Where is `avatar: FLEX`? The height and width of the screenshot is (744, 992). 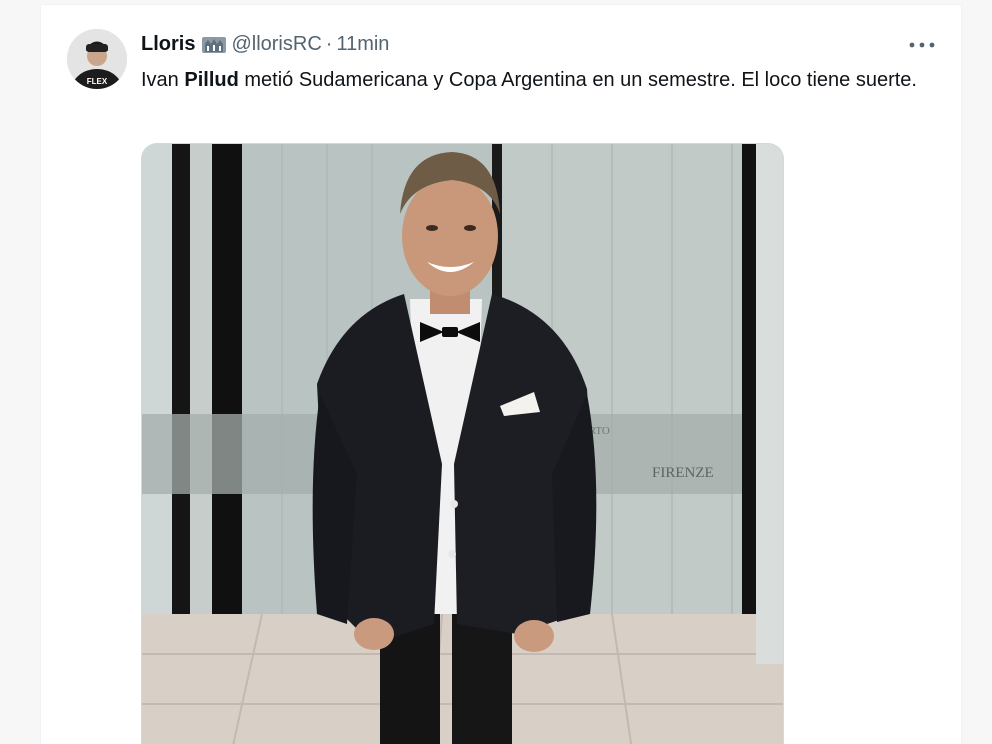 avatar: FLEX is located at coordinates (97, 59).